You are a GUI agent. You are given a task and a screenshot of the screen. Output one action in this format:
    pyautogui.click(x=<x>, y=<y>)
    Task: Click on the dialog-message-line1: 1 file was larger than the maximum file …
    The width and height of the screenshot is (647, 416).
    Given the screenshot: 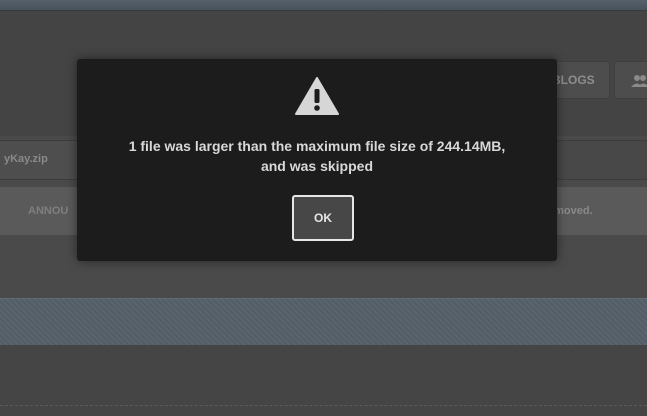 What is the action you would take?
    pyautogui.click(x=317, y=146)
    